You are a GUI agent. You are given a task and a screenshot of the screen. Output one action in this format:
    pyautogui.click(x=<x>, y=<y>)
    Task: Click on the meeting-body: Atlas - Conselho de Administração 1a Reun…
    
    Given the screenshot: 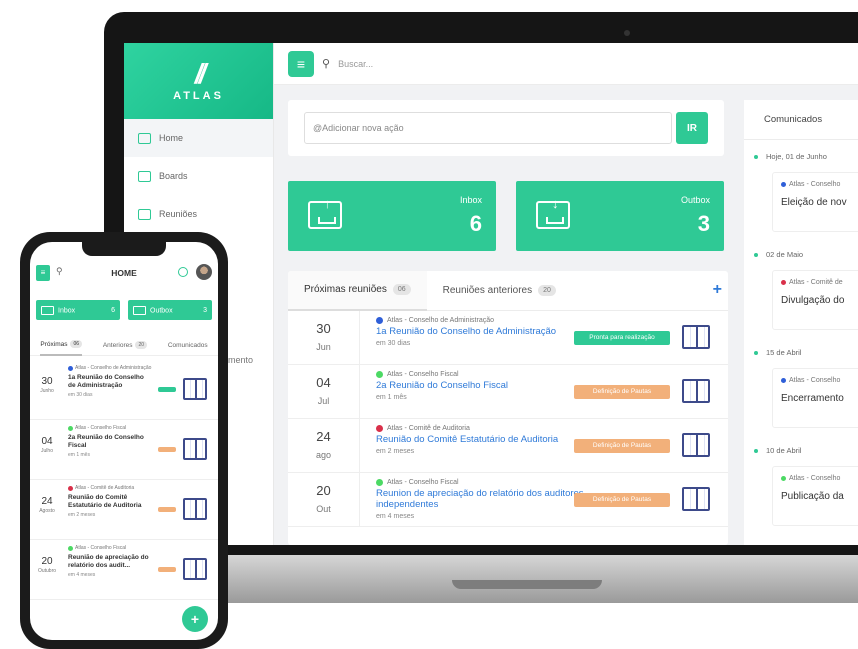 What is the action you would take?
    pyautogui.click(x=486, y=332)
    